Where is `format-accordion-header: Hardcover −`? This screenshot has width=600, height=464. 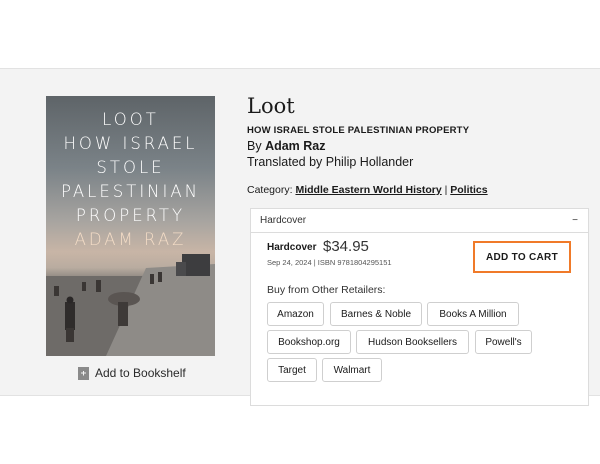 format-accordion-header: Hardcover − is located at coordinates (419, 221).